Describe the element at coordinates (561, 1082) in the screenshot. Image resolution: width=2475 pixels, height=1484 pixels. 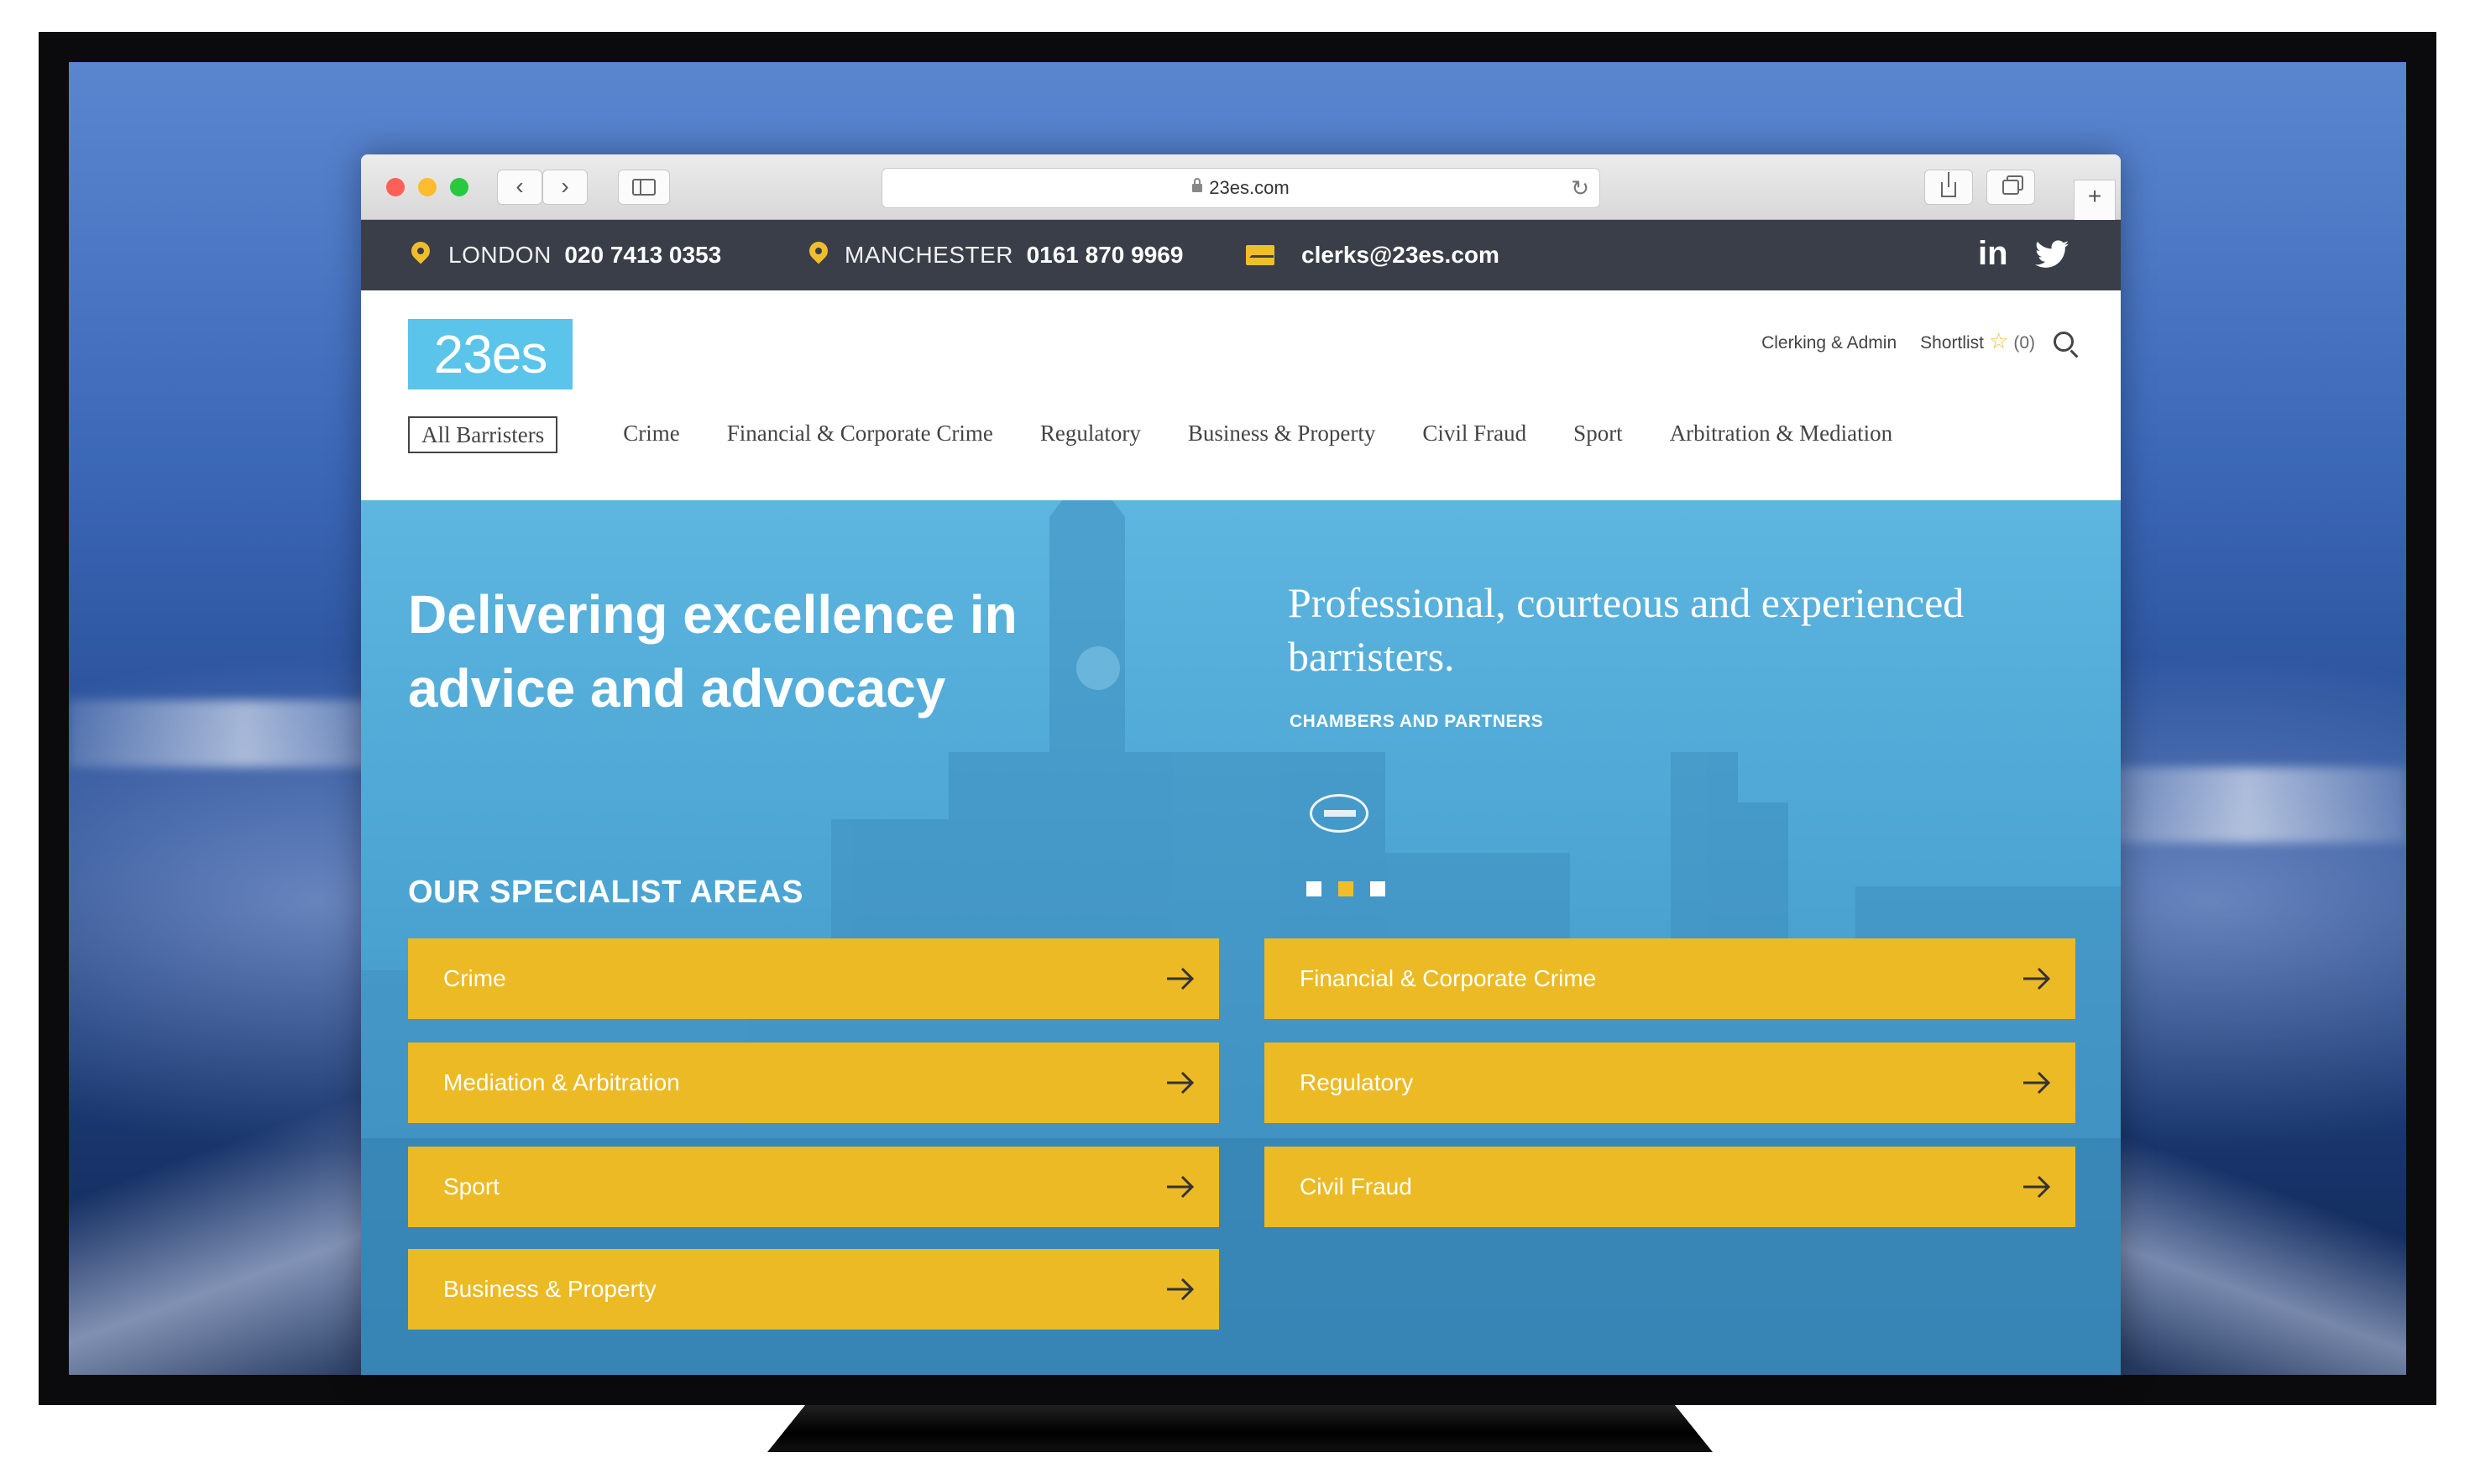
I see `area-label: Mediation & Arbitration` at that location.